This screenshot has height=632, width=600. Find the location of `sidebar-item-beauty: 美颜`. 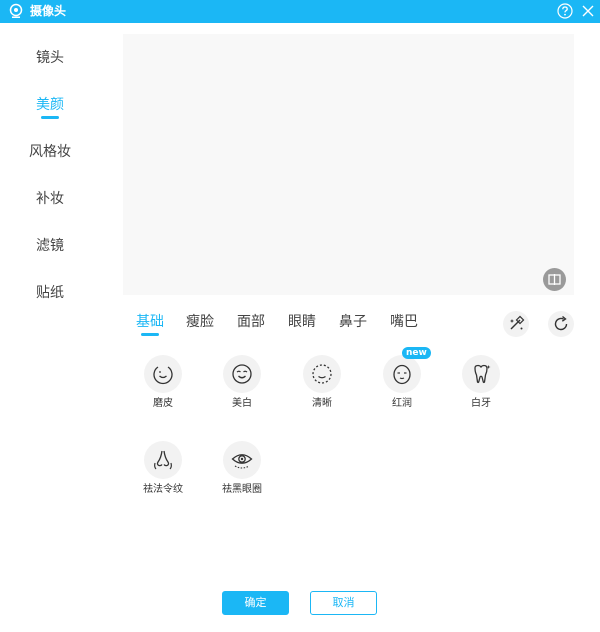

sidebar-item-beauty: 美颜 is located at coordinates (50, 105).